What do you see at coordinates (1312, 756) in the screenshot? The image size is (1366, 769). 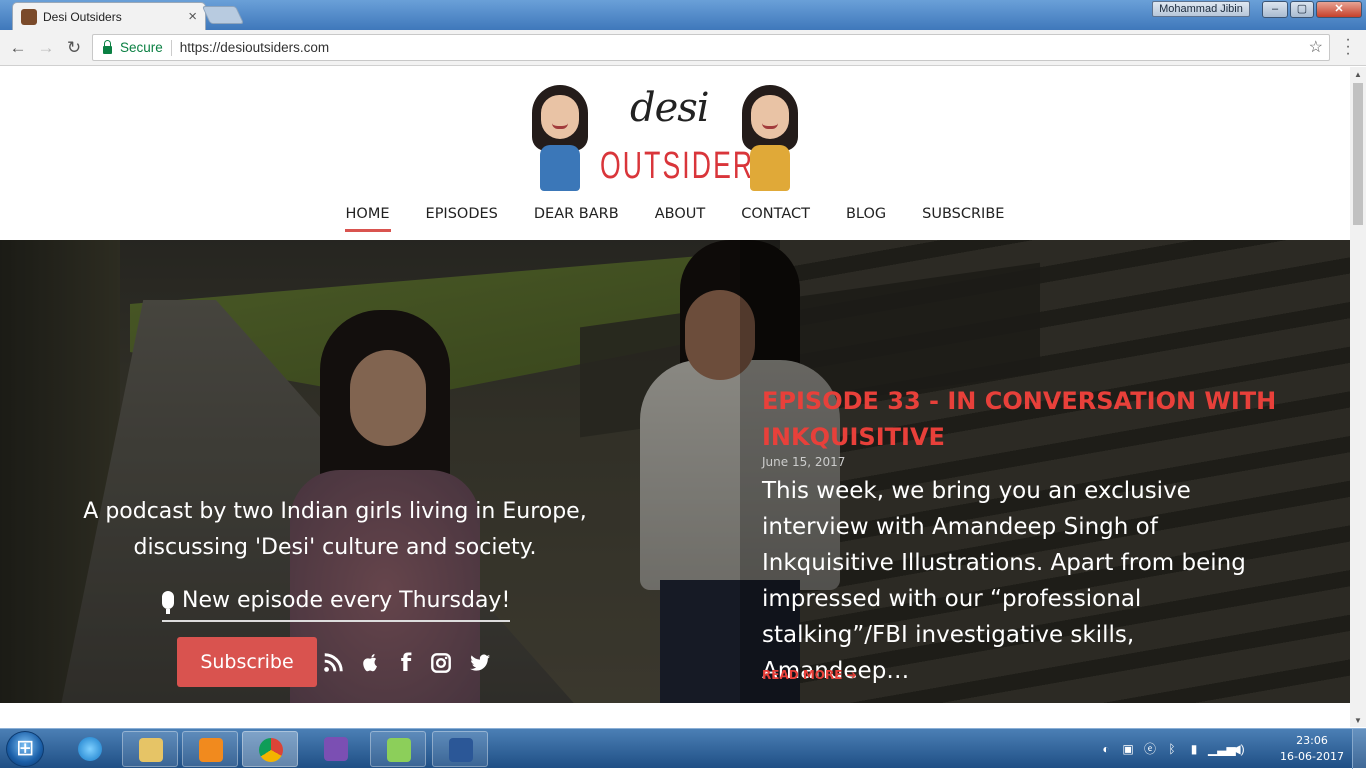 I see `clock-date: 16-06-2017` at bounding box center [1312, 756].